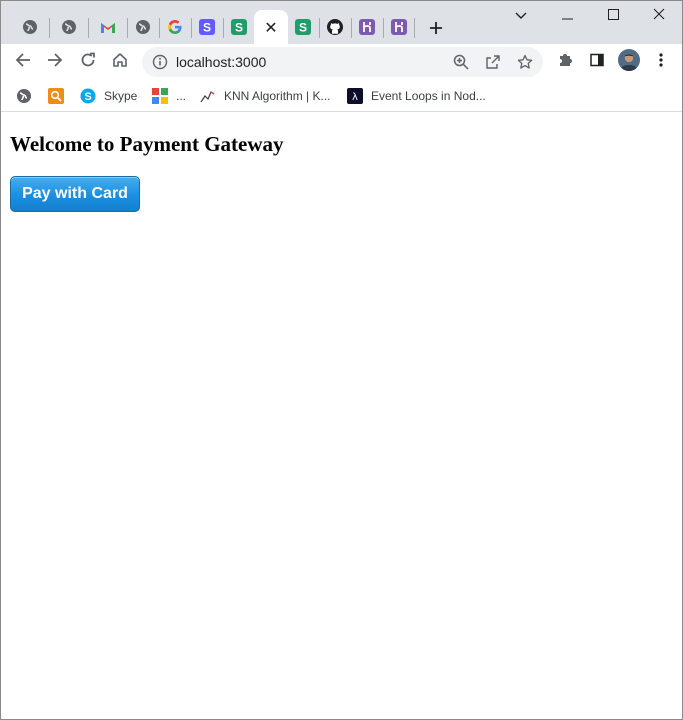 The height and width of the screenshot is (720, 683). Describe the element at coordinates (147, 144) in the screenshot. I see `page-title: Welcome to Payment Gateway` at that location.